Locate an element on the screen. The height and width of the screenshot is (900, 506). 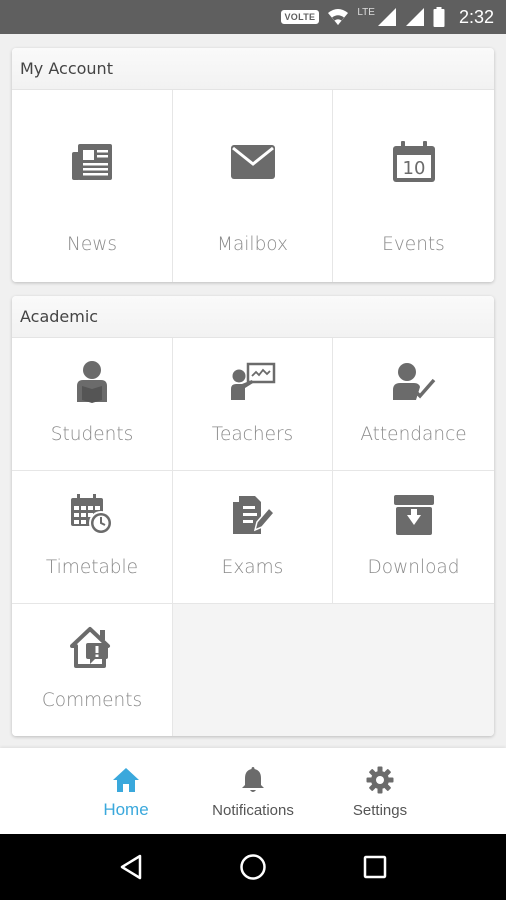
network-type: LTE is located at coordinates (366, 12).